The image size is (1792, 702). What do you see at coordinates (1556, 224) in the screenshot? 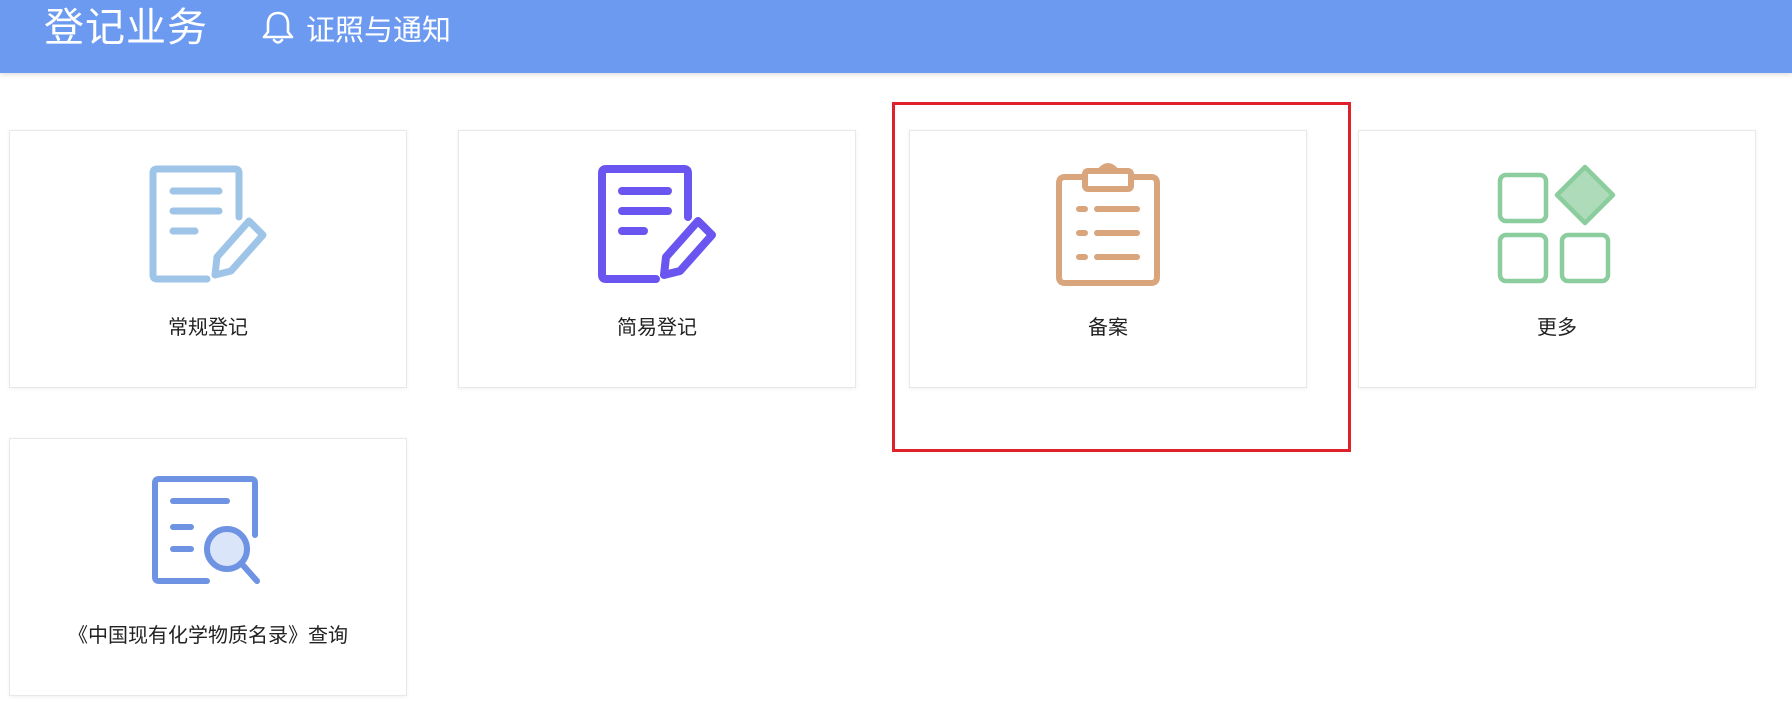
I see `apps-grid-icon` at bounding box center [1556, 224].